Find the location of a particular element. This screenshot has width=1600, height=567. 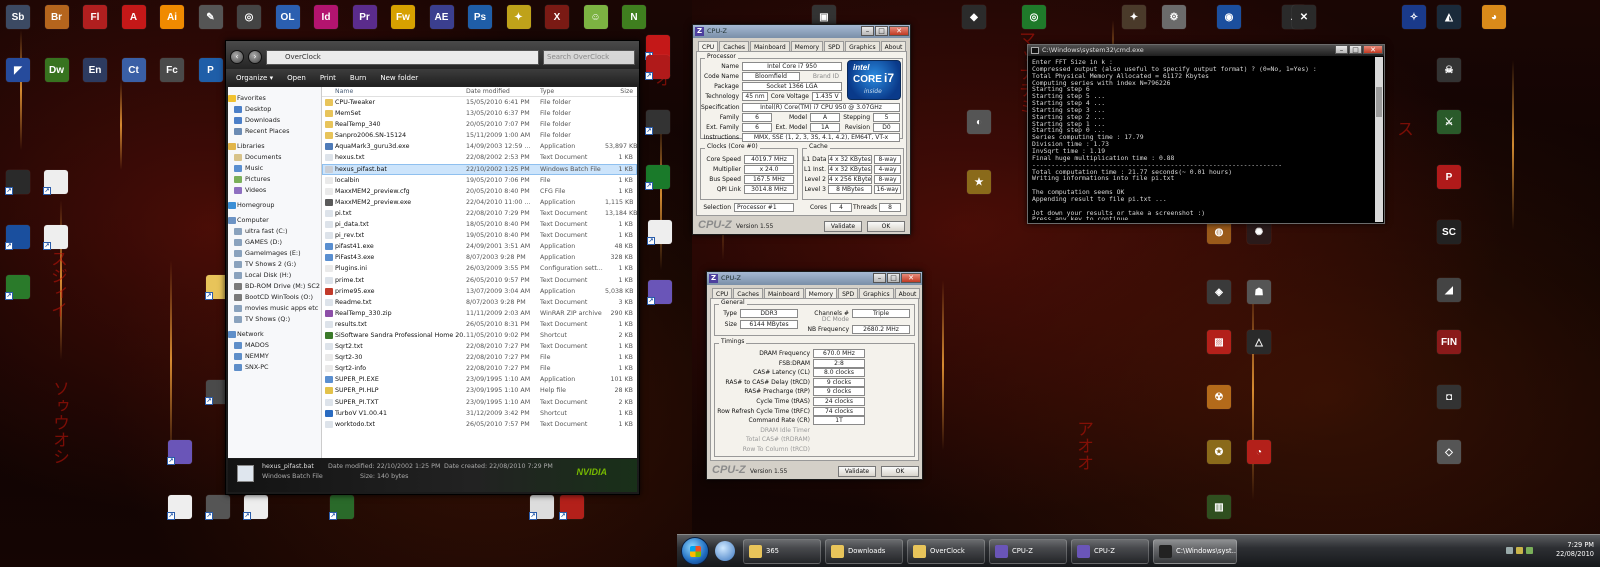

nav-item: GameImages (E:) is located at coordinates (274, 253).